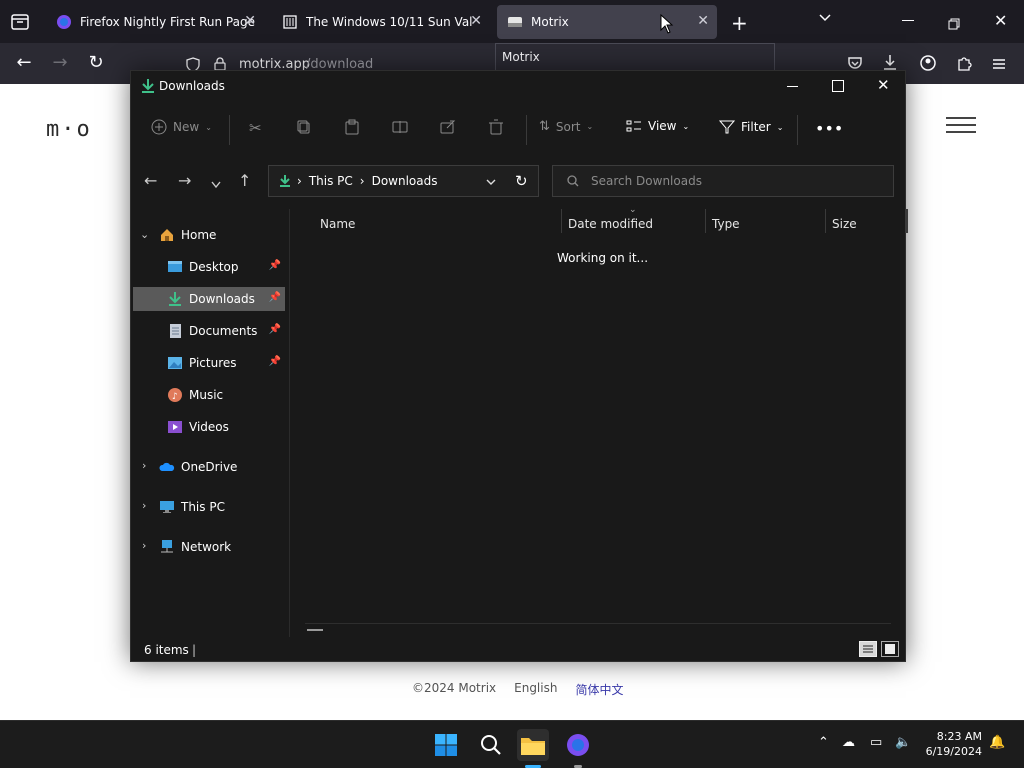  Describe the element at coordinates (209, 363) in the screenshot. I see `nav-item-pictures: Pictures 📌` at that location.